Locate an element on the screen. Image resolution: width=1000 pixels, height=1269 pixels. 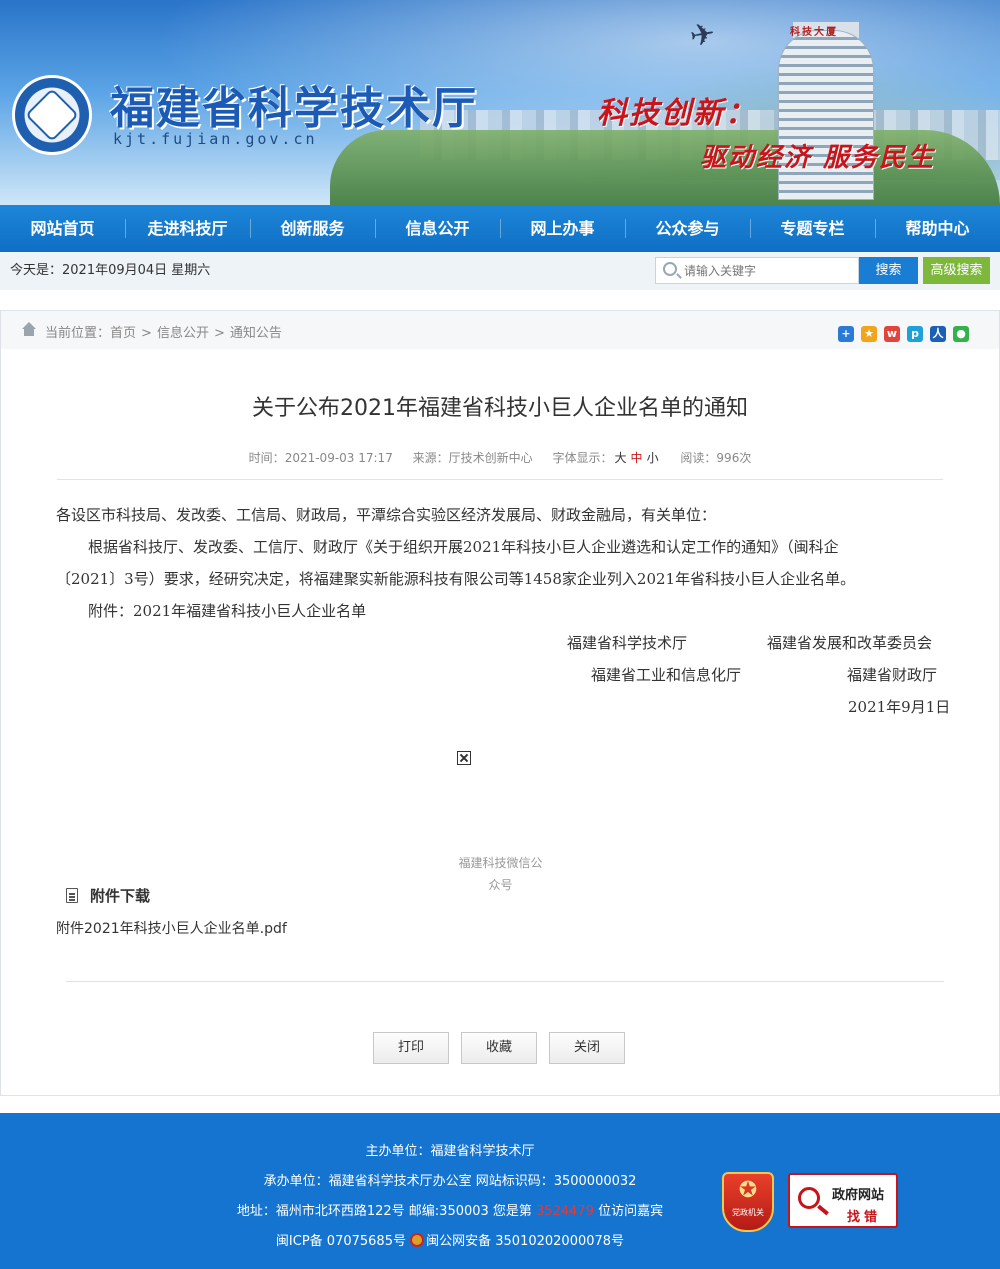
qr-caption: 福建科技微信公 众号 is located at coordinates (500, 874).